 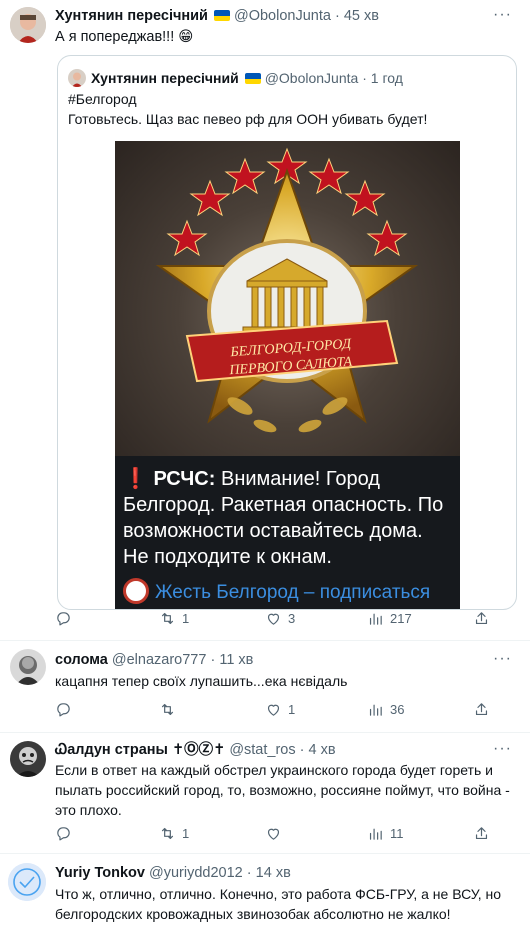 I want to click on retweet-button, so click(x=167, y=709).